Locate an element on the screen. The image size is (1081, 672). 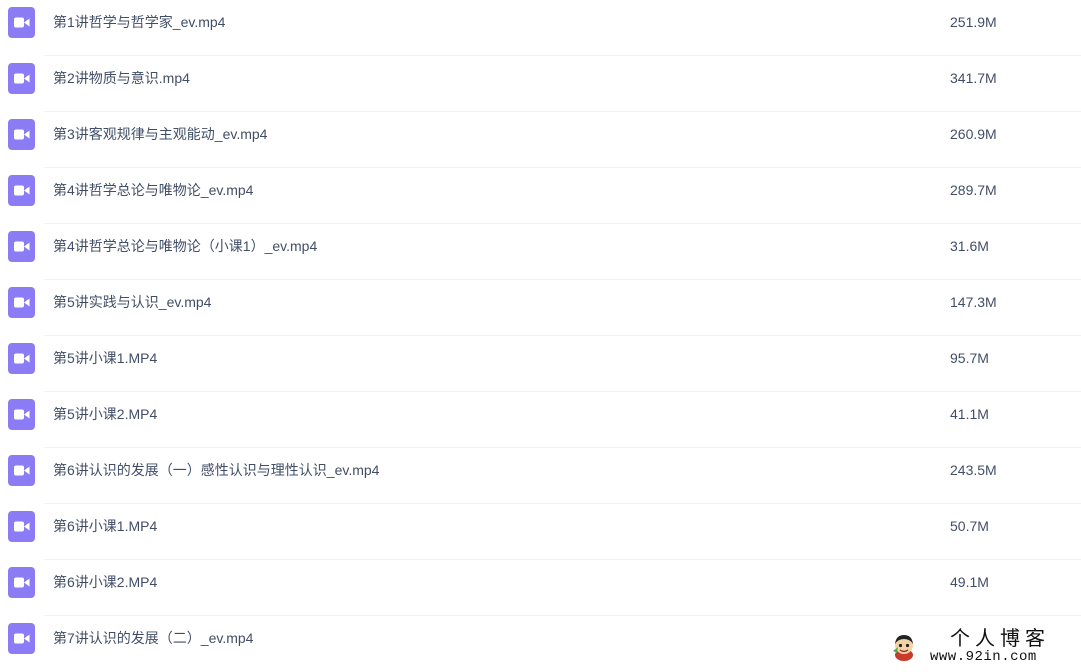
watermark-title: 个人博客 is located at coordinates (1000, 638).